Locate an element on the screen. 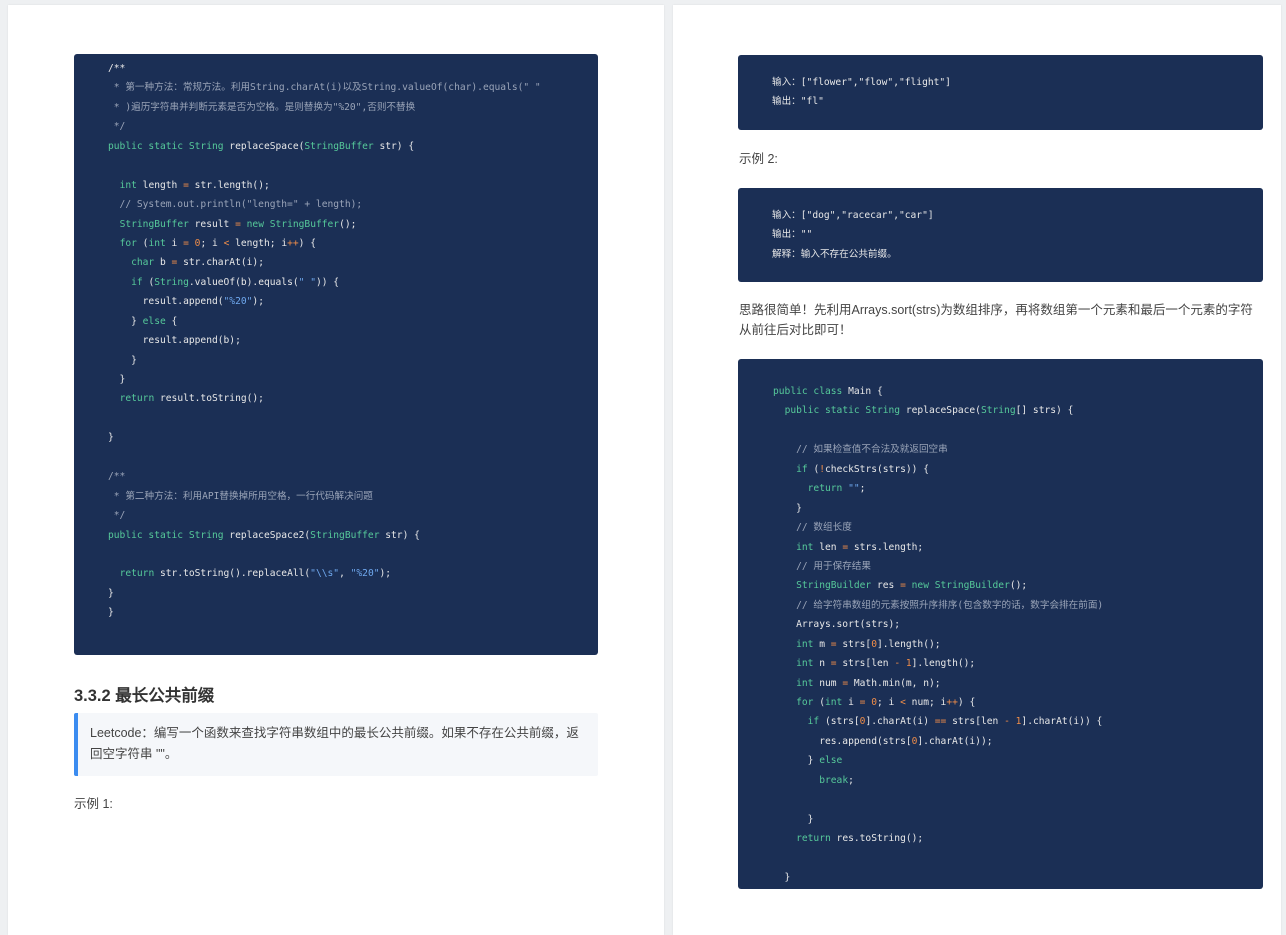 Image resolution: width=1286 pixels, height=935 pixels. code-line: } else is located at coordinates (1018, 760).